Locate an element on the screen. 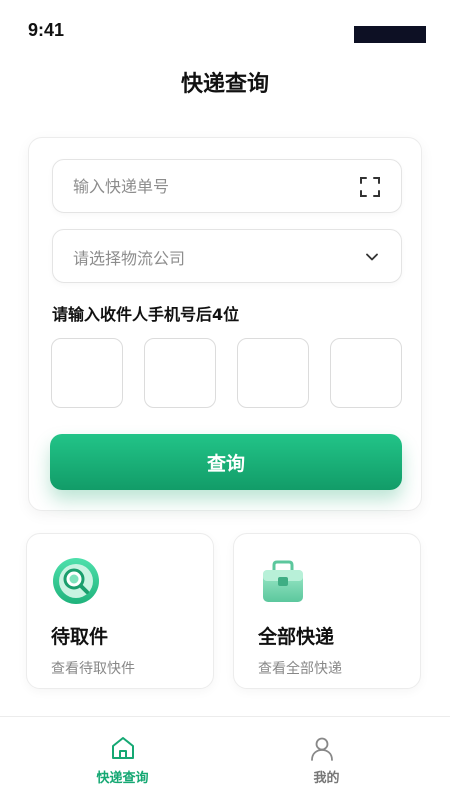 This screenshot has width=450, height=800. all-parcels-subtitle: 查看全部快递 is located at coordinates (300, 669).